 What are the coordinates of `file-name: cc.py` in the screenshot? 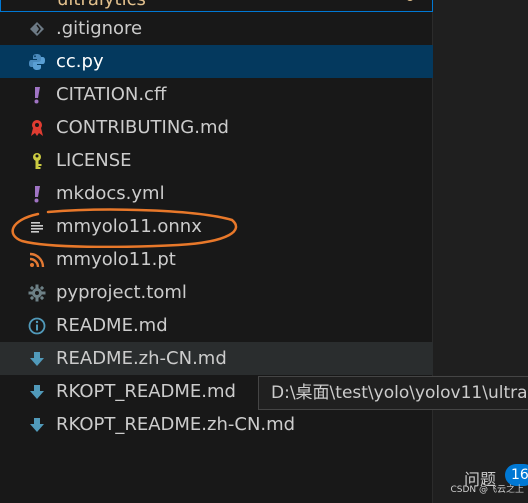 It's located at (80, 61).